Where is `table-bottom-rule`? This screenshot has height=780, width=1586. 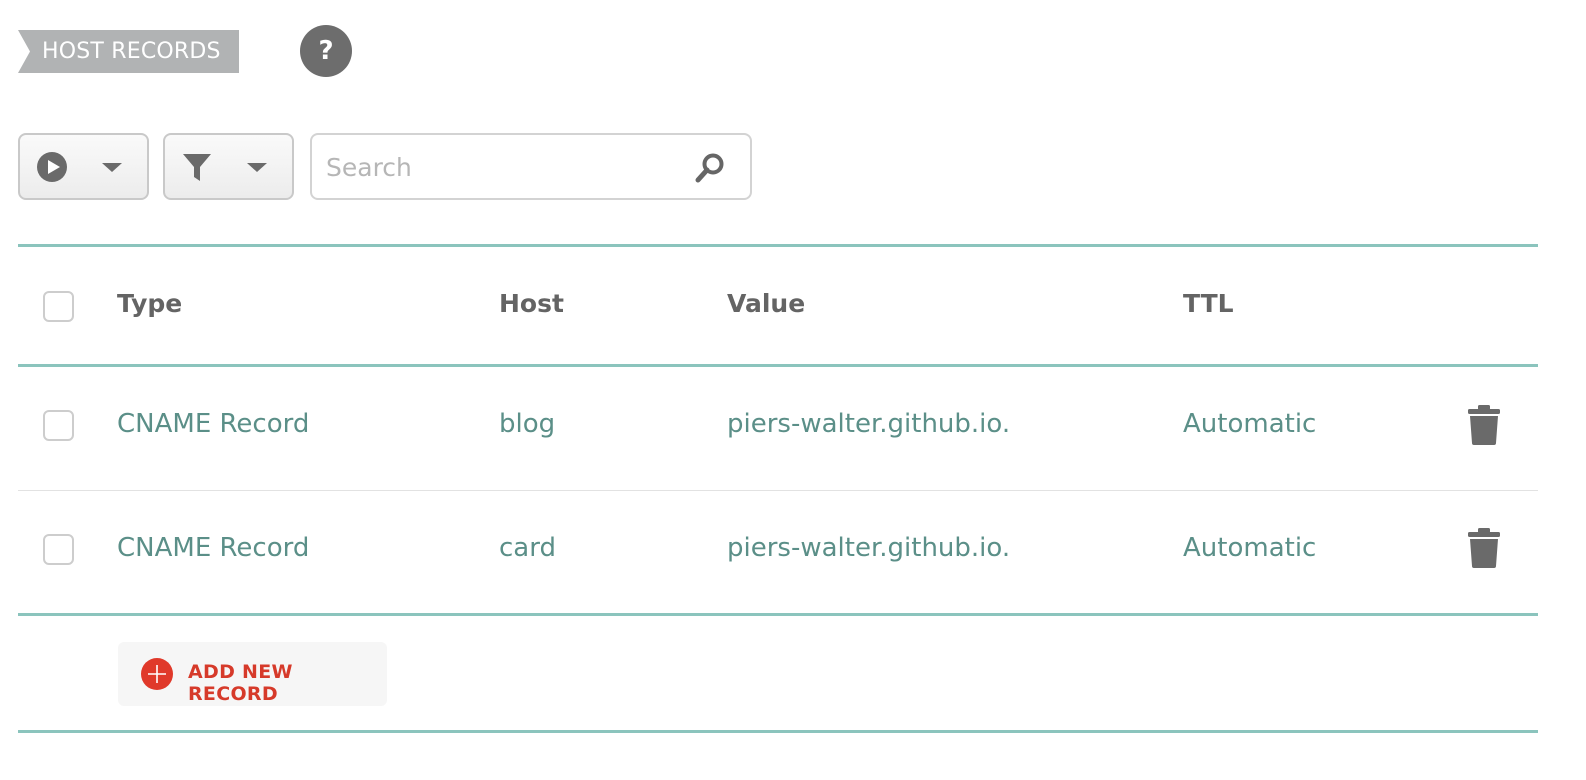 table-bottom-rule is located at coordinates (778, 614).